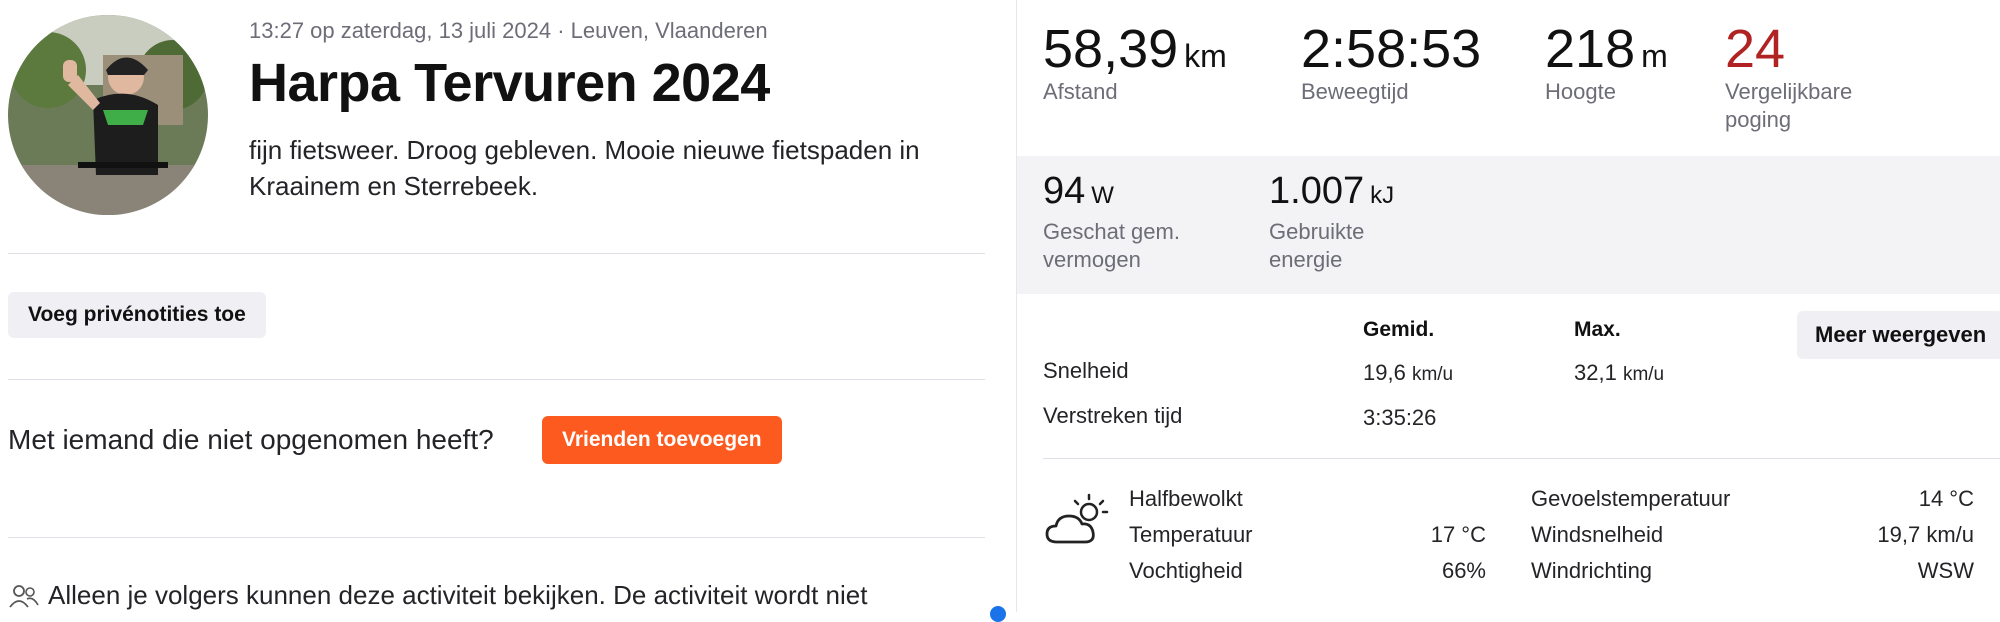 The height and width of the screenshot is (622, 2000). Describe the element at coordinates (251, 439) in the screenshot. I see `friends-question: Met iemand die niet opgenomen heeft?` at that location.